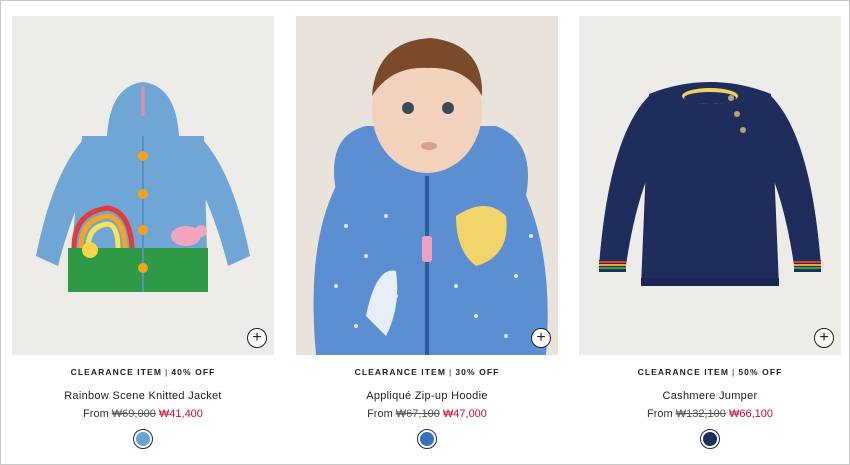 The image size is (850, 465). Describe the element at coordinates (143, 396) in the screenshot. I see `product-name: Rainbow Scene Knitted Jacket` at that location.